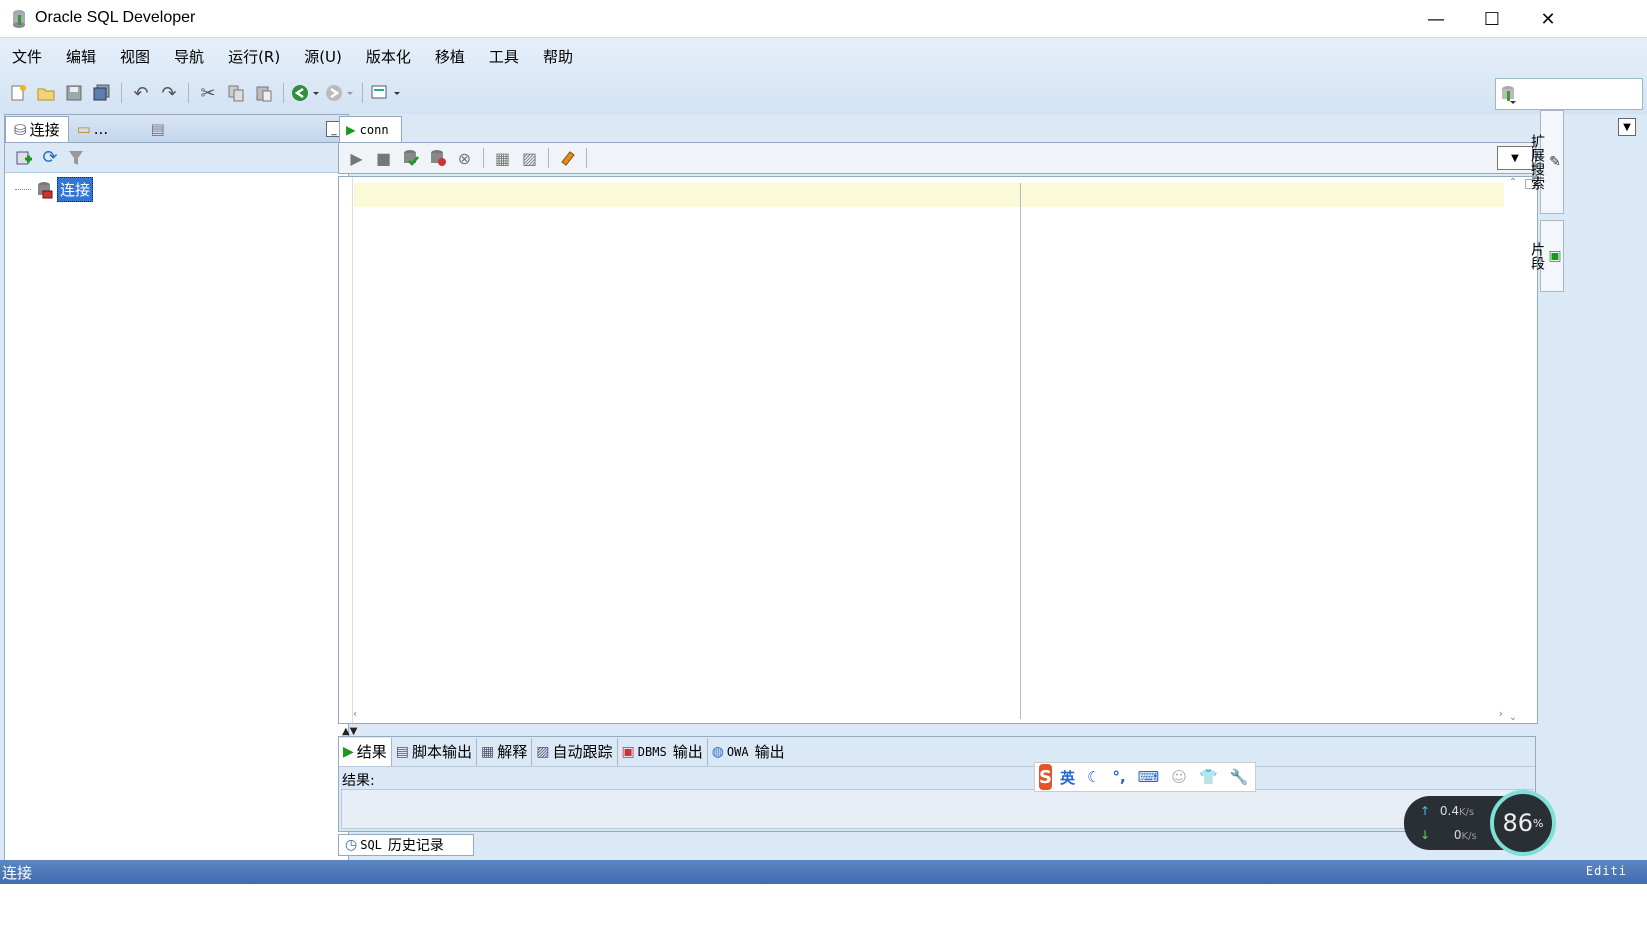 The height and width of the screenshot is (929, 1647). What do you see at coordinates (1548, 19) in the screenshot?
I see `close-button: ✕` at bounding box center [1548, 19].